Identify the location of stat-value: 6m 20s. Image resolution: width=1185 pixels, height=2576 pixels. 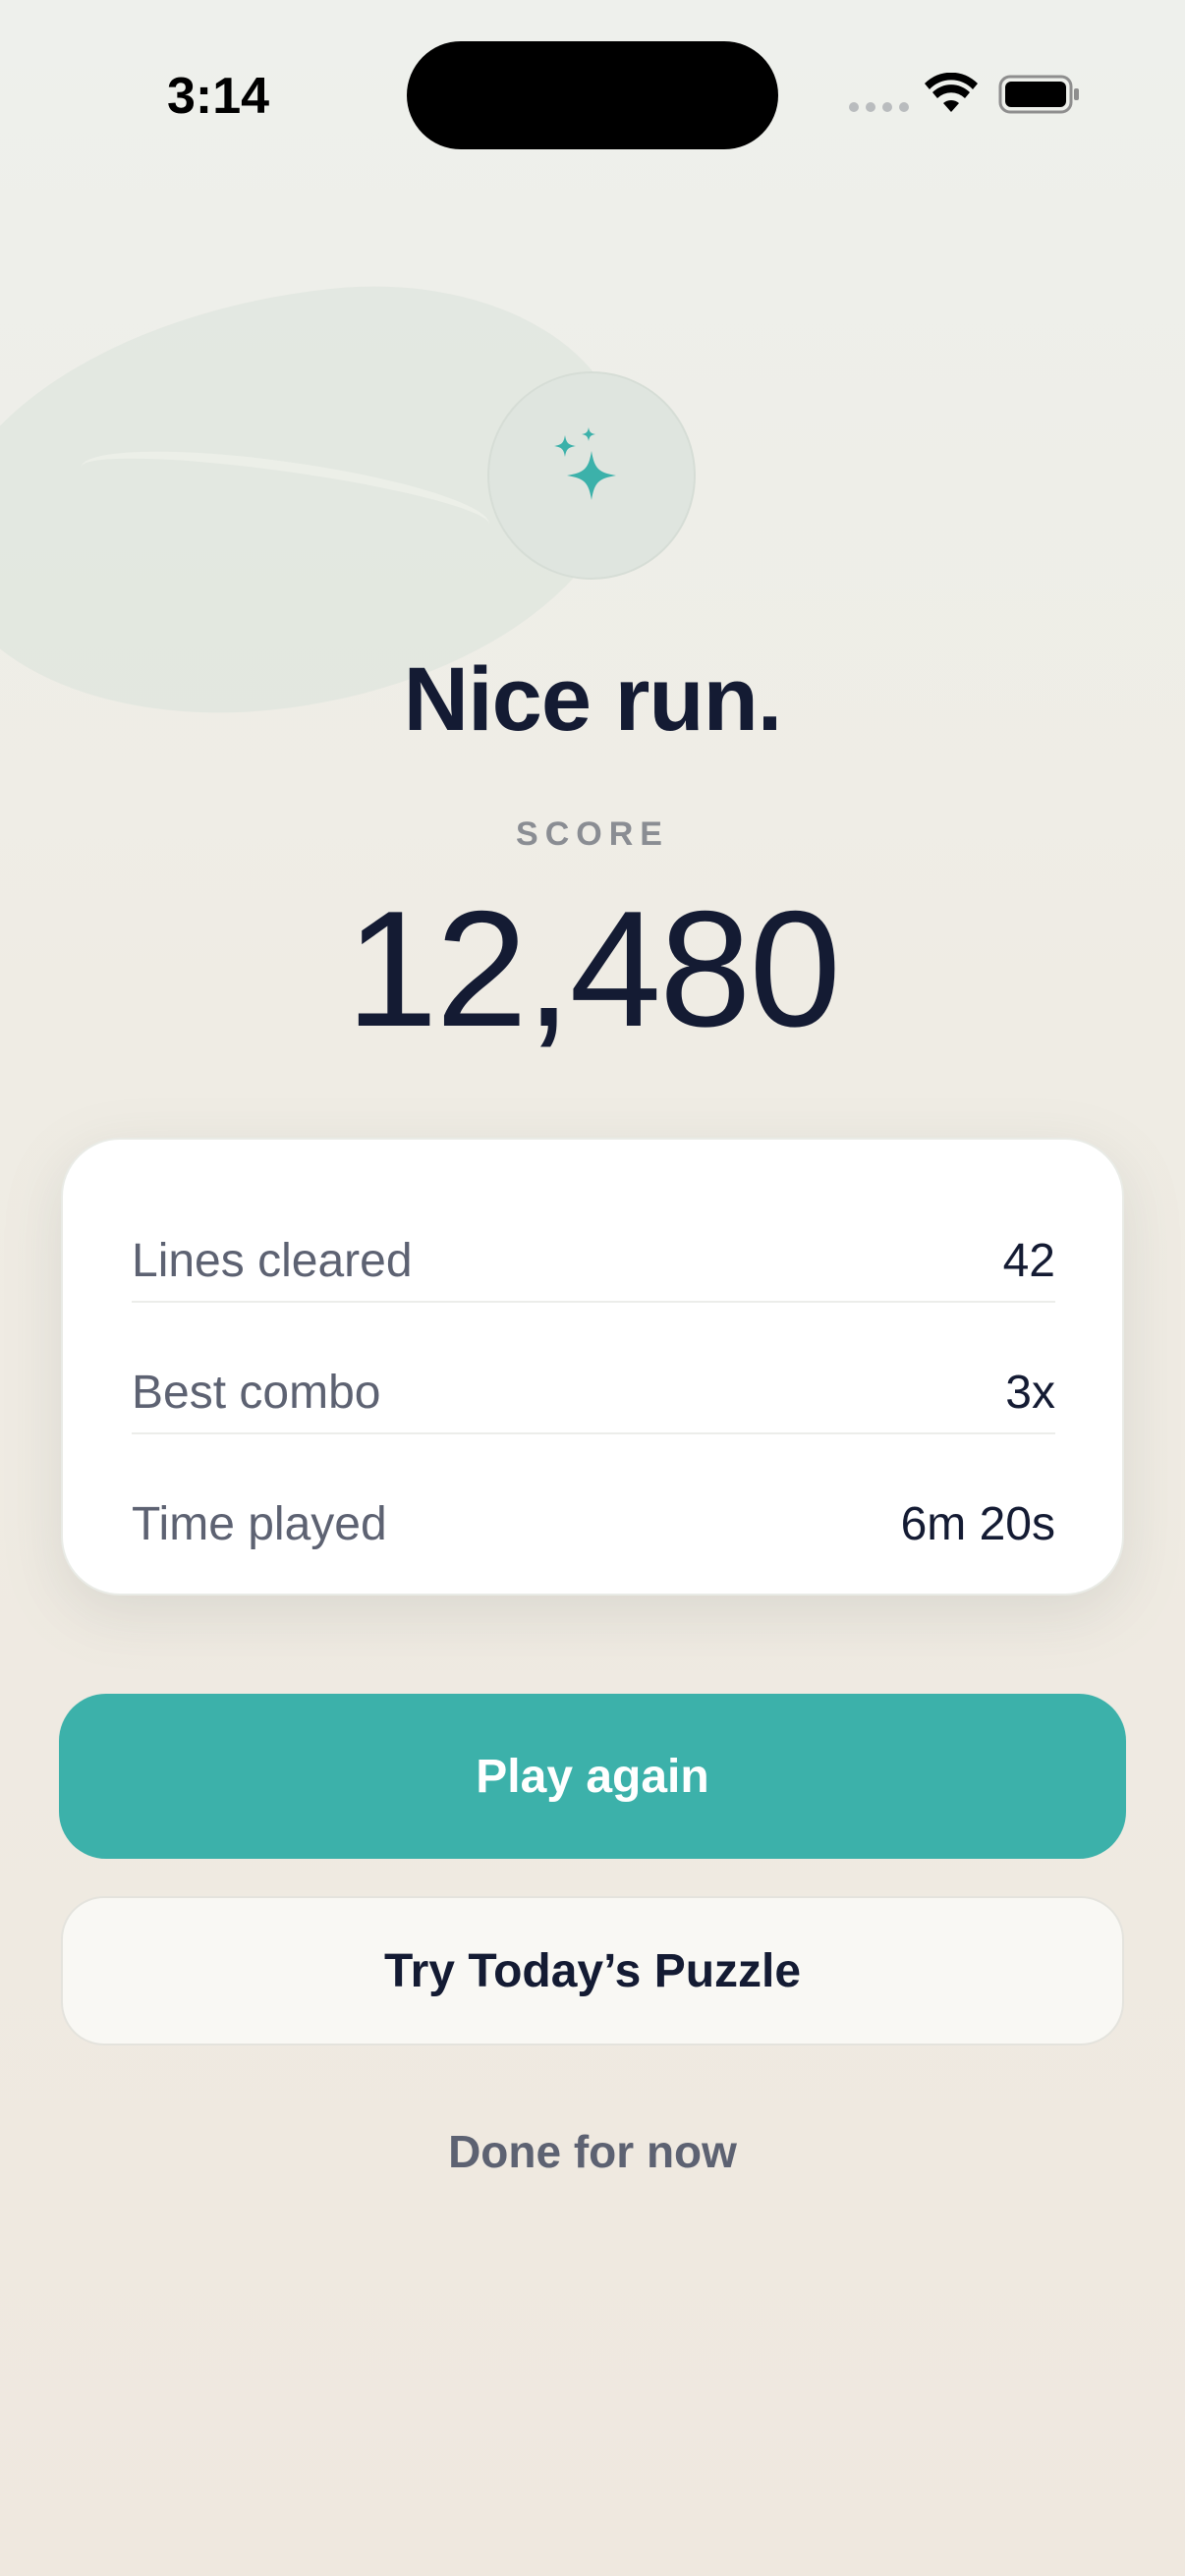
(978, 1523).